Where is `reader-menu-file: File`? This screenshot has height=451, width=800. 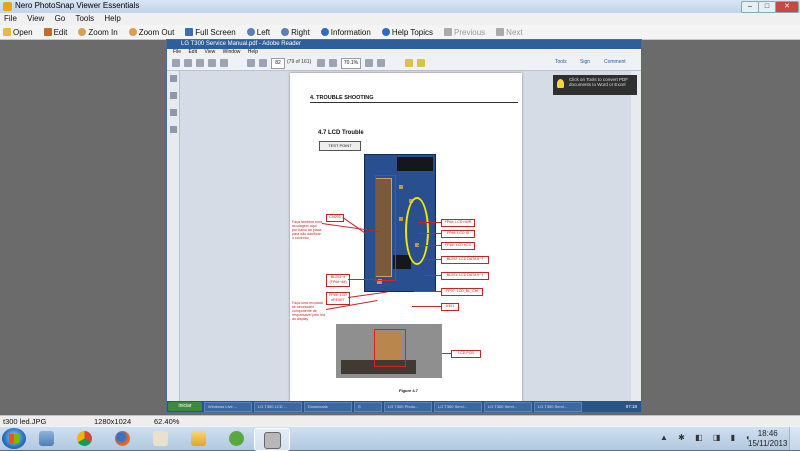 reader-menu-file: File is located at coordinates (177, 52).